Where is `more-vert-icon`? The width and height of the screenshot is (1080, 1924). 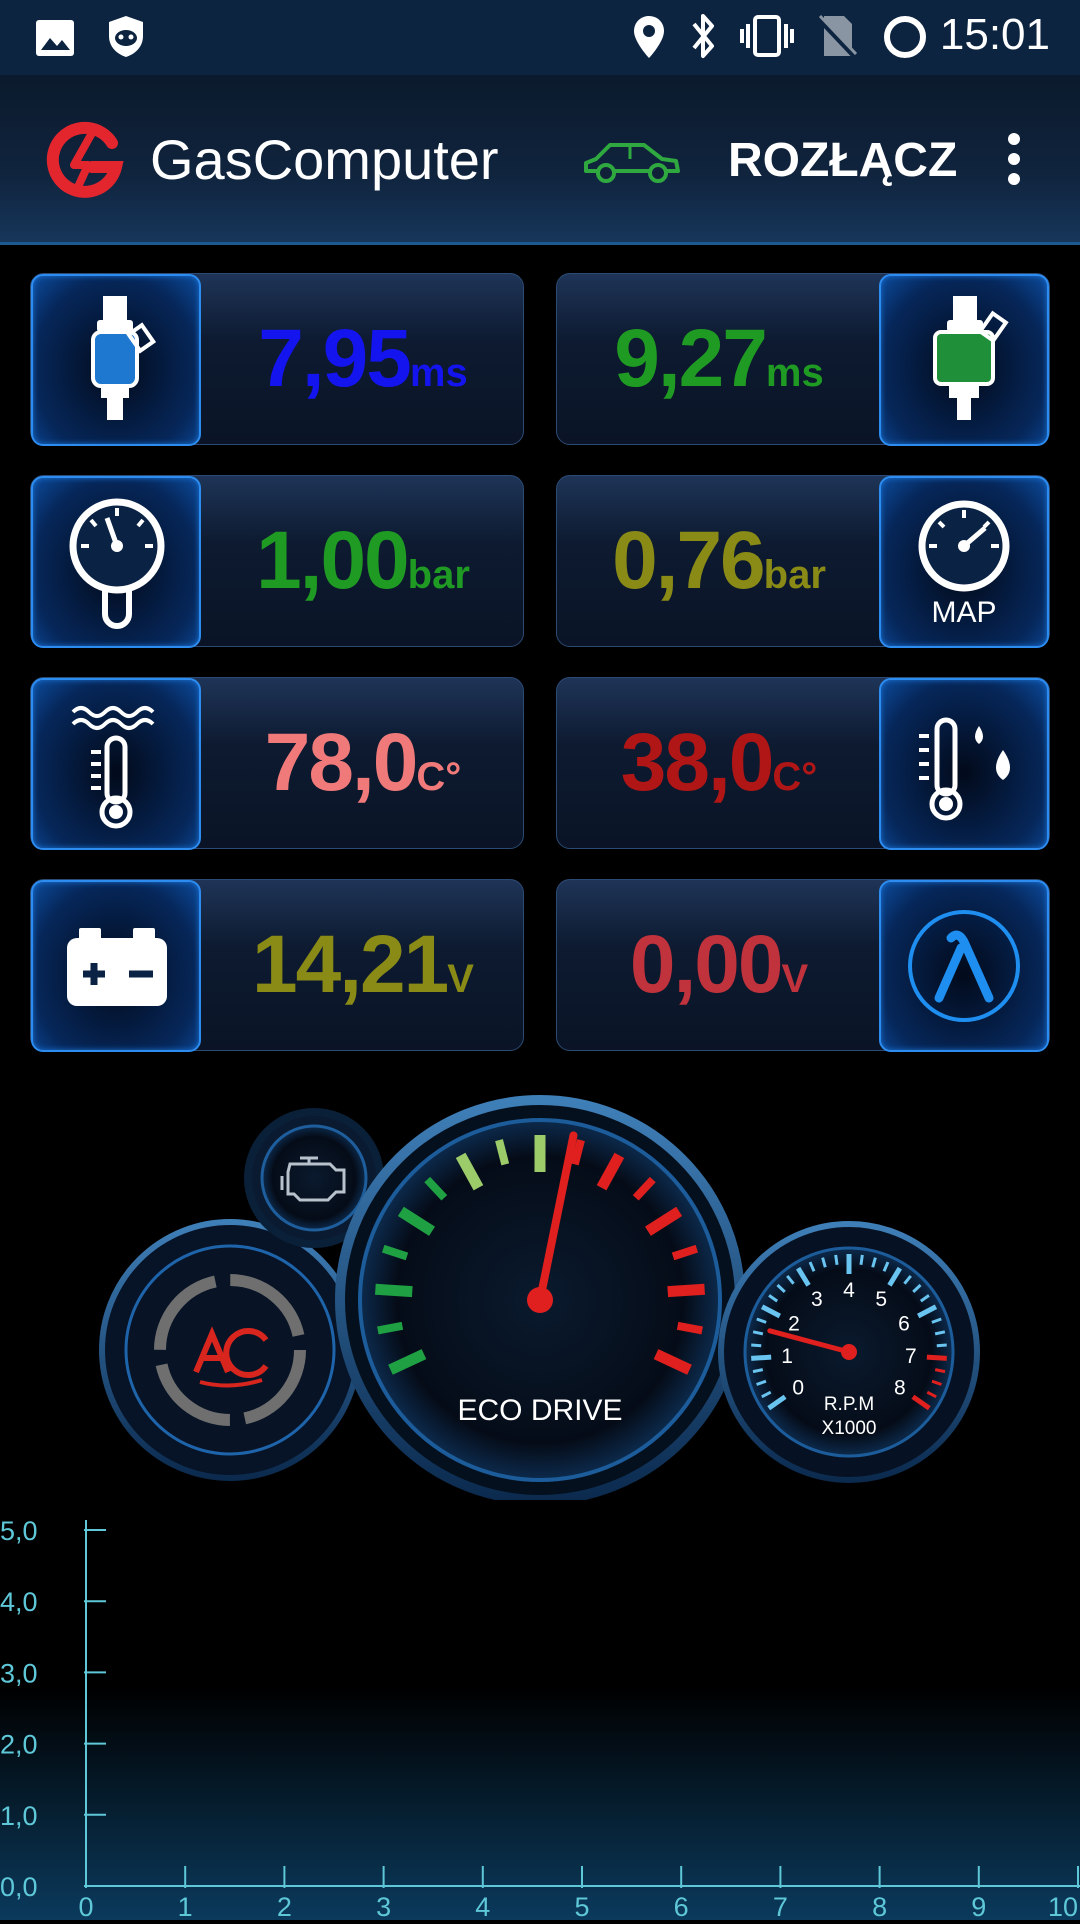 more-vert-icon is located at coordinates (1014, 159).